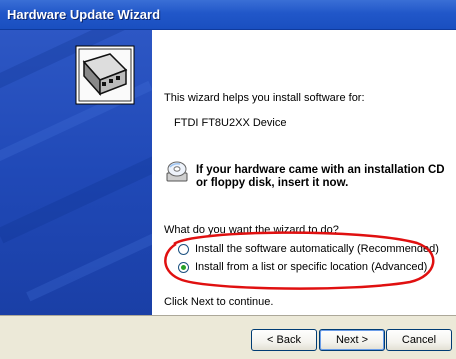 The image size is (456, 359). What do you see at coordinates (84, 14) in the screenshot?
I see `window-title: Hardware Update Wizard` at bounding box center [84, 14].